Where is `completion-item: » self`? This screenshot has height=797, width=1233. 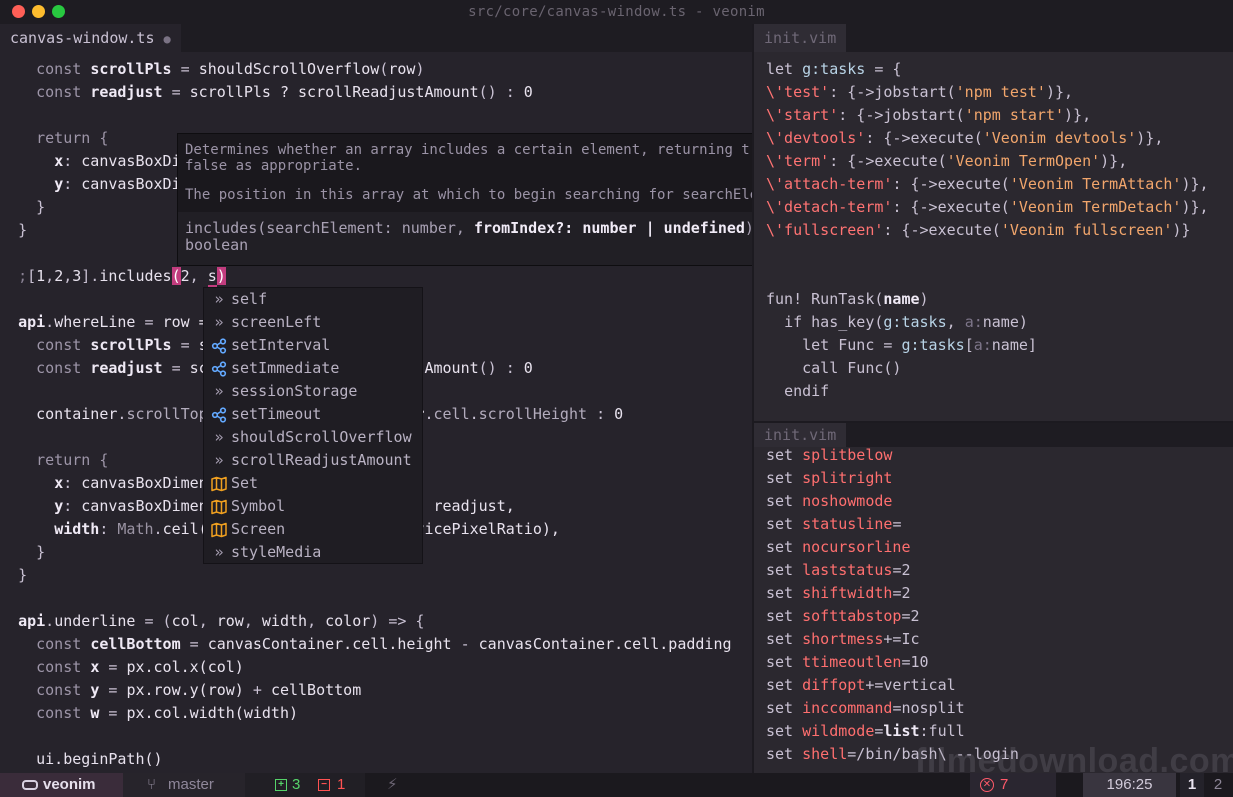 completion-item: » self is located at coordinates (313, 299).